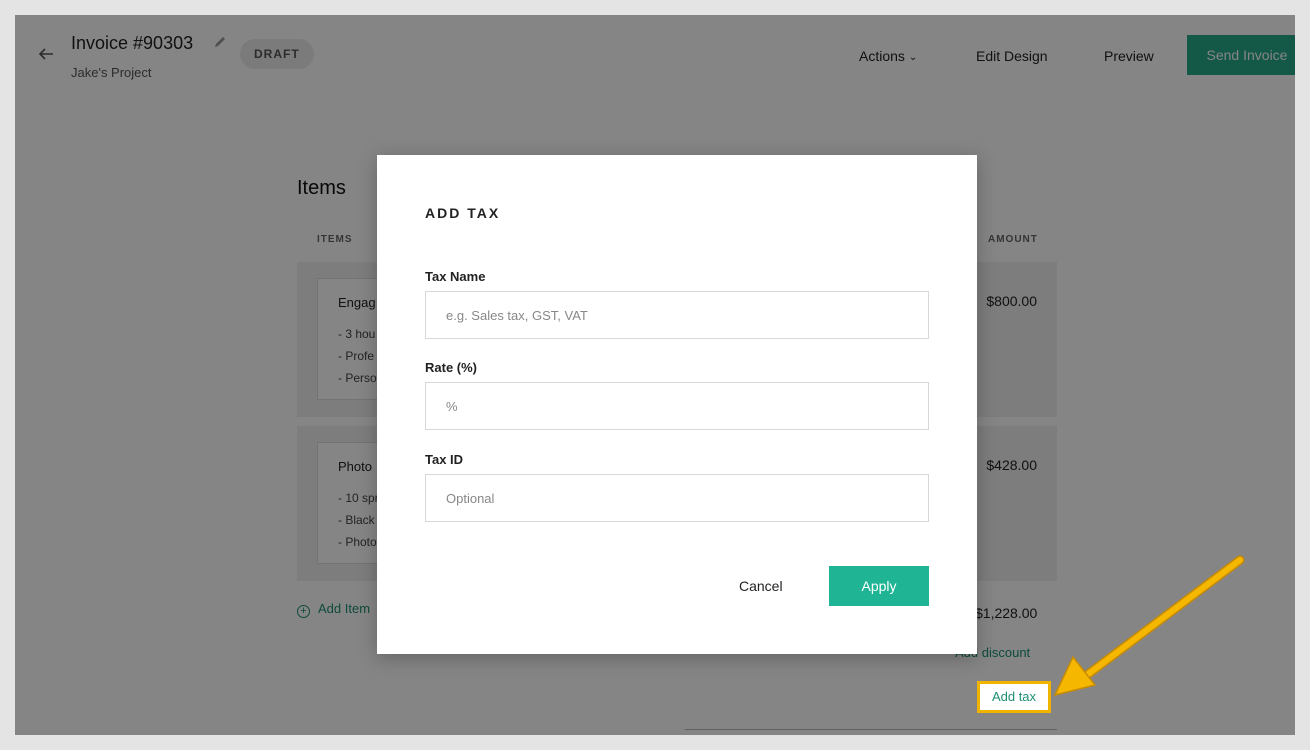 This screenshot has width=1310, height=750. Describe the element at coordinates (677, 498) in the screenshot. I see `tax-id-input` at that location.